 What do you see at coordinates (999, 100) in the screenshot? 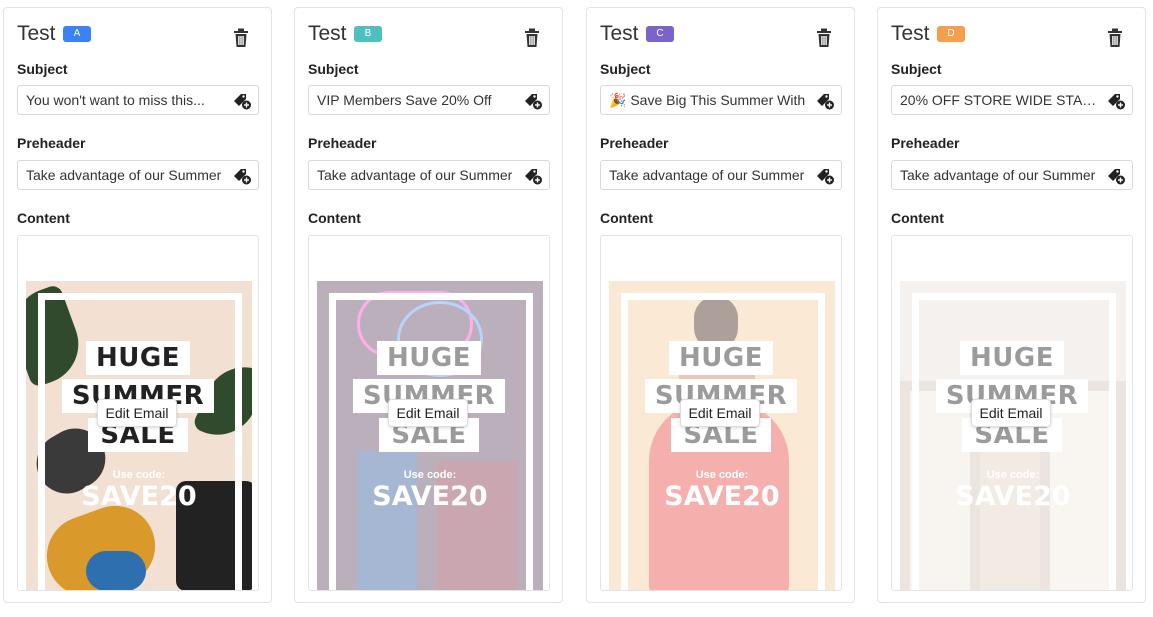
I see `subject-value: 20% OFF STORE WIDE STARTS` at bounding box center [999, 100].